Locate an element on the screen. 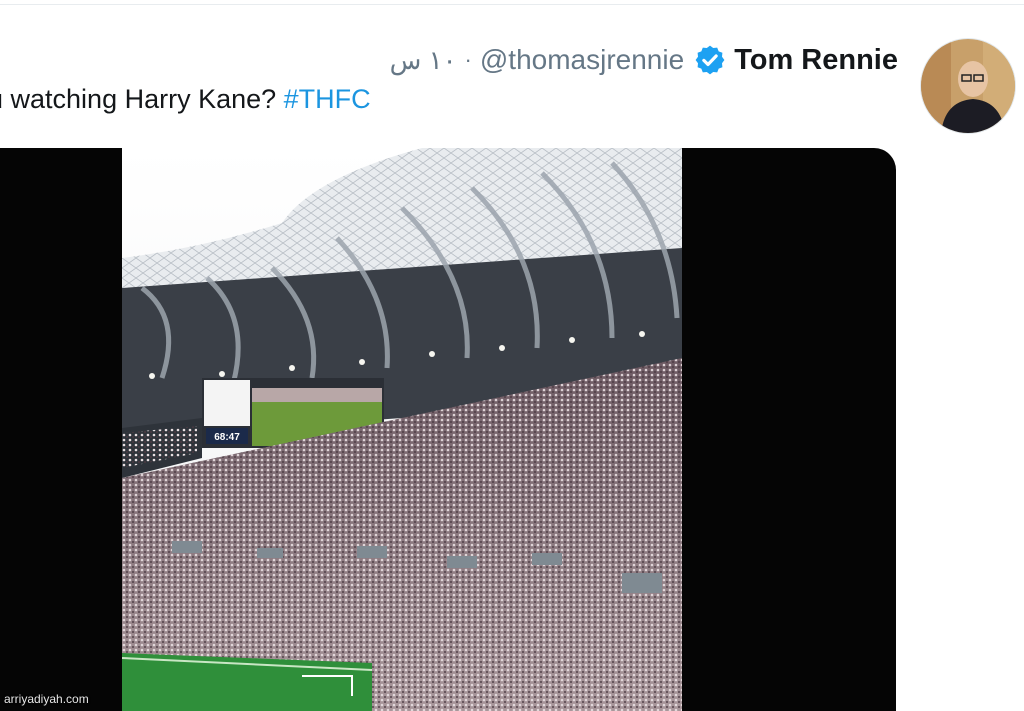 Image resolution: width=1024 pixels, height=711 pixels. user-display-name: Tom Rennie is located at coordinates (816, 60).